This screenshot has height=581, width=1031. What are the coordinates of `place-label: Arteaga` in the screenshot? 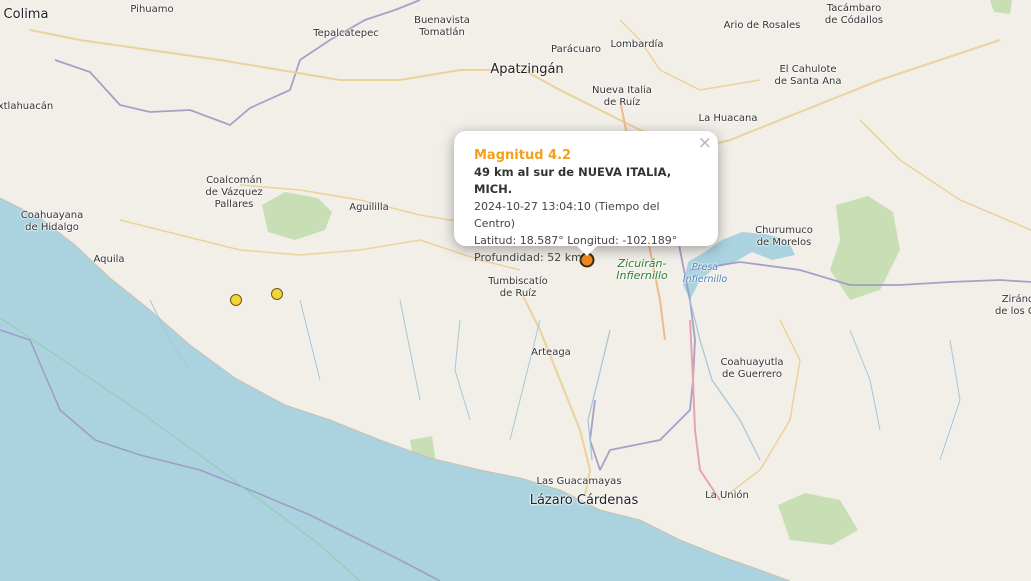 It's located at (551, 352).